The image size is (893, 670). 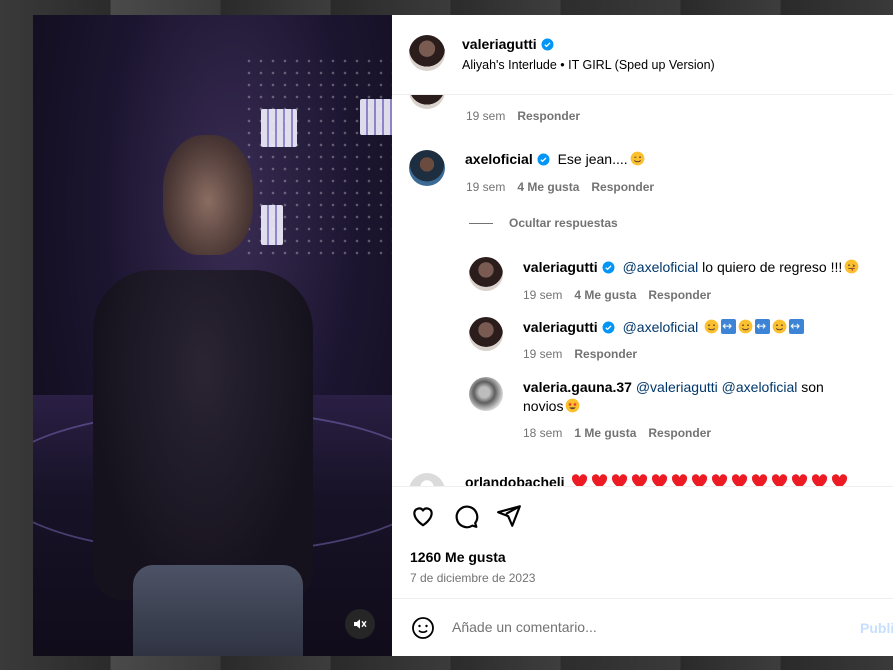 What do you see at coordinates (218, 610) in the screenshot?
I see `person-jeans` at bounding box center [218, 610].